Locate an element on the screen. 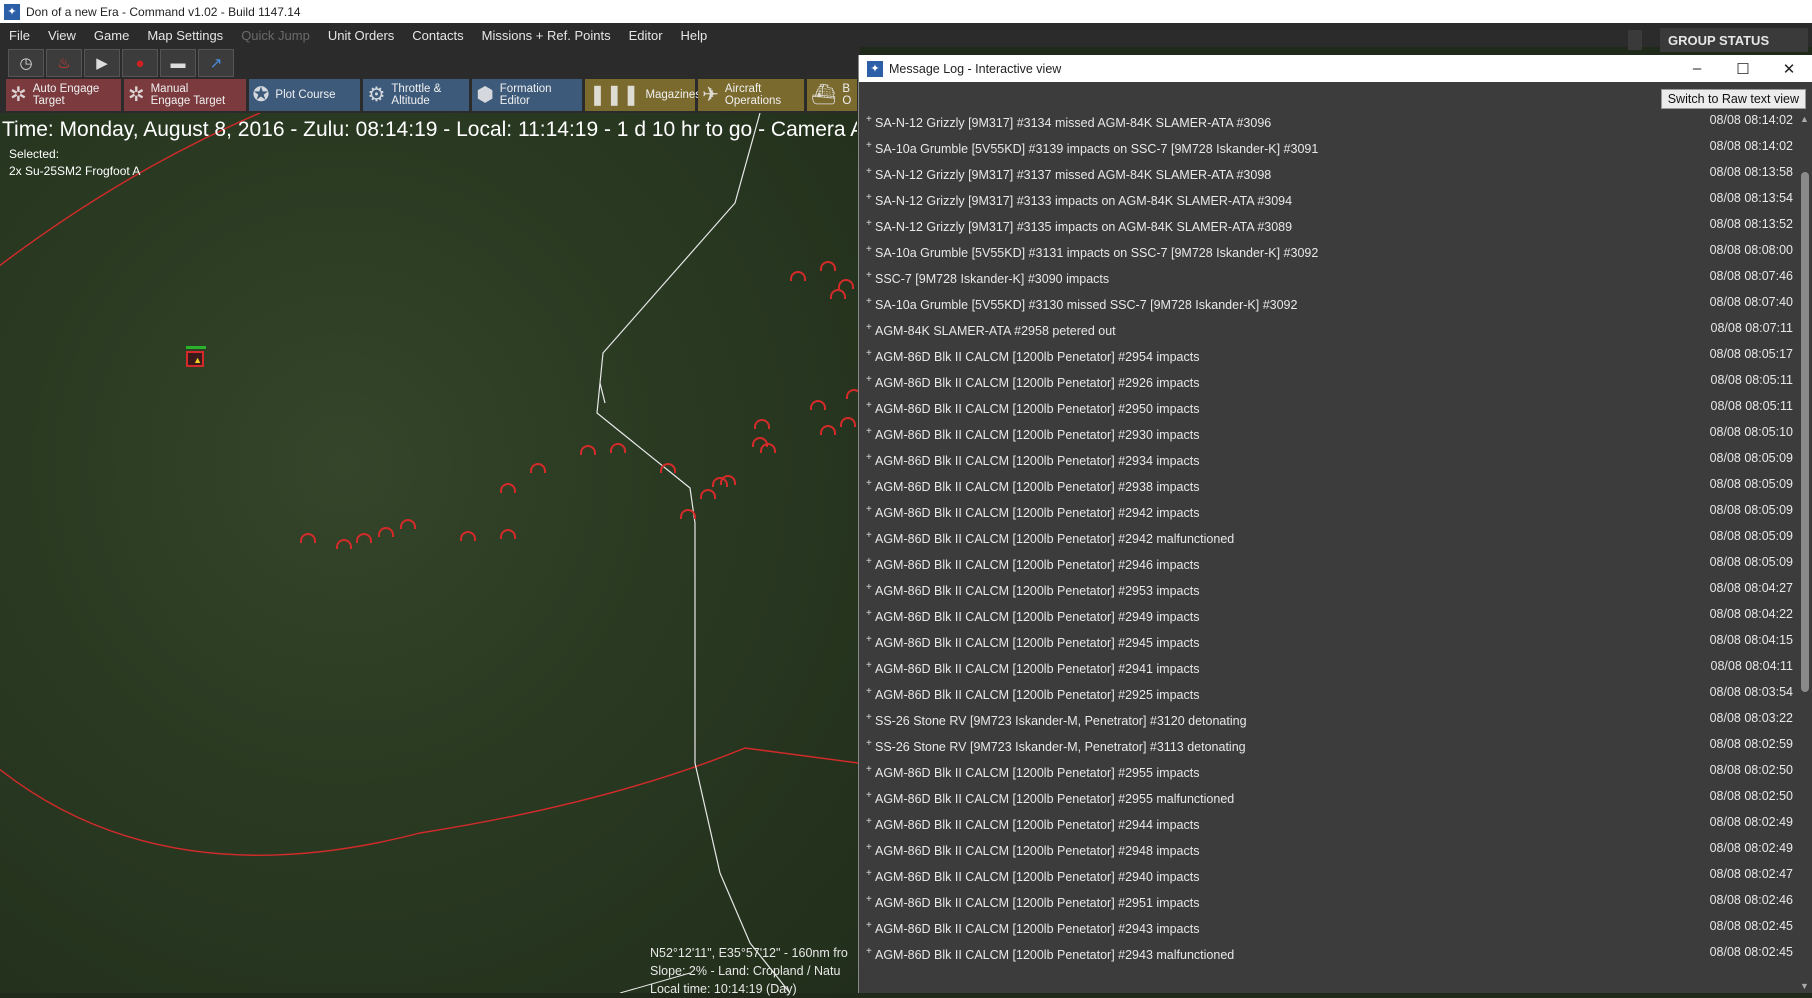  clock-icon: ◷ is located at coordinates (26, 63).